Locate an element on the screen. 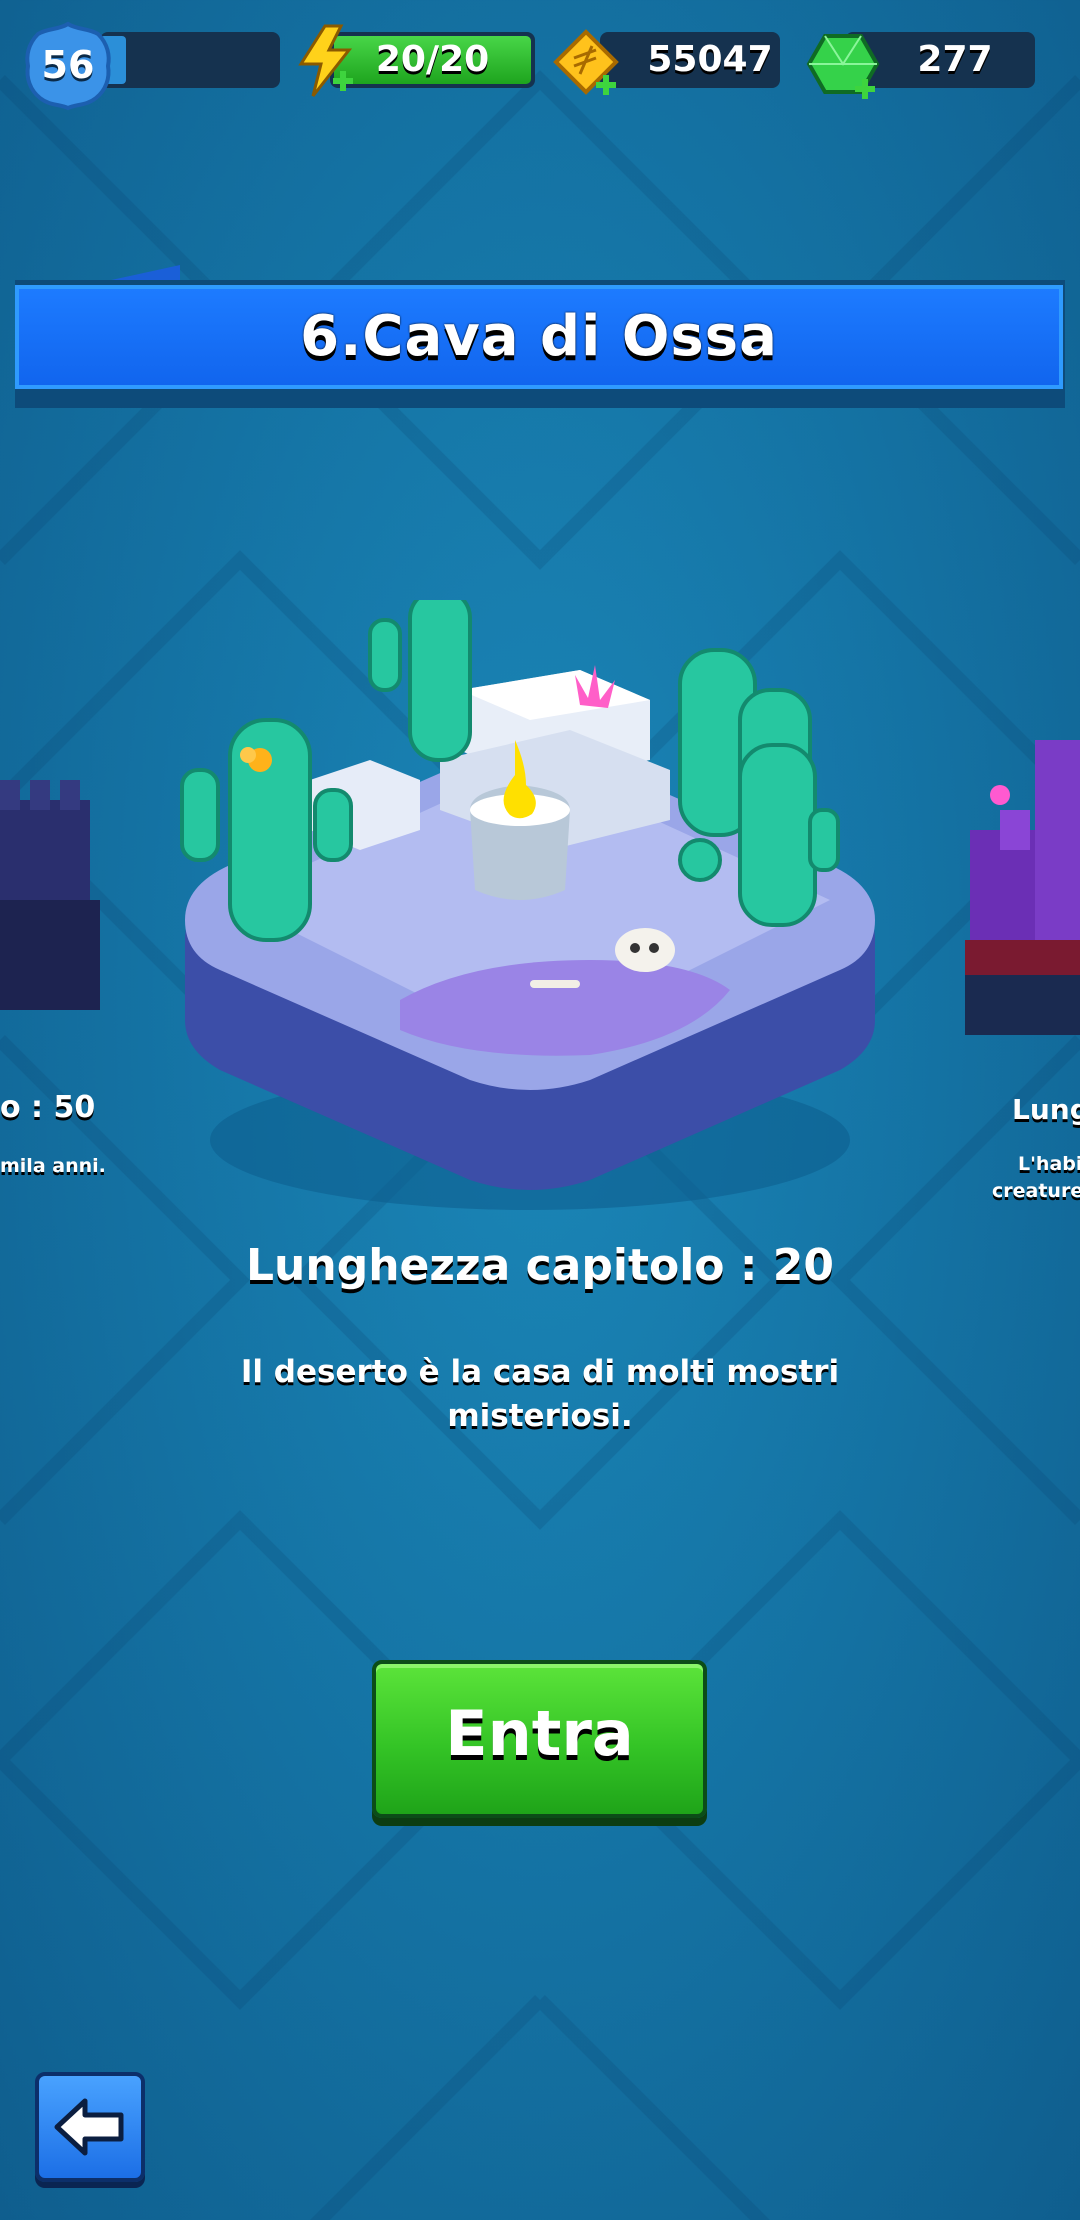  previous-stage-length: o : 50 is located at coordinates (48, 1107).